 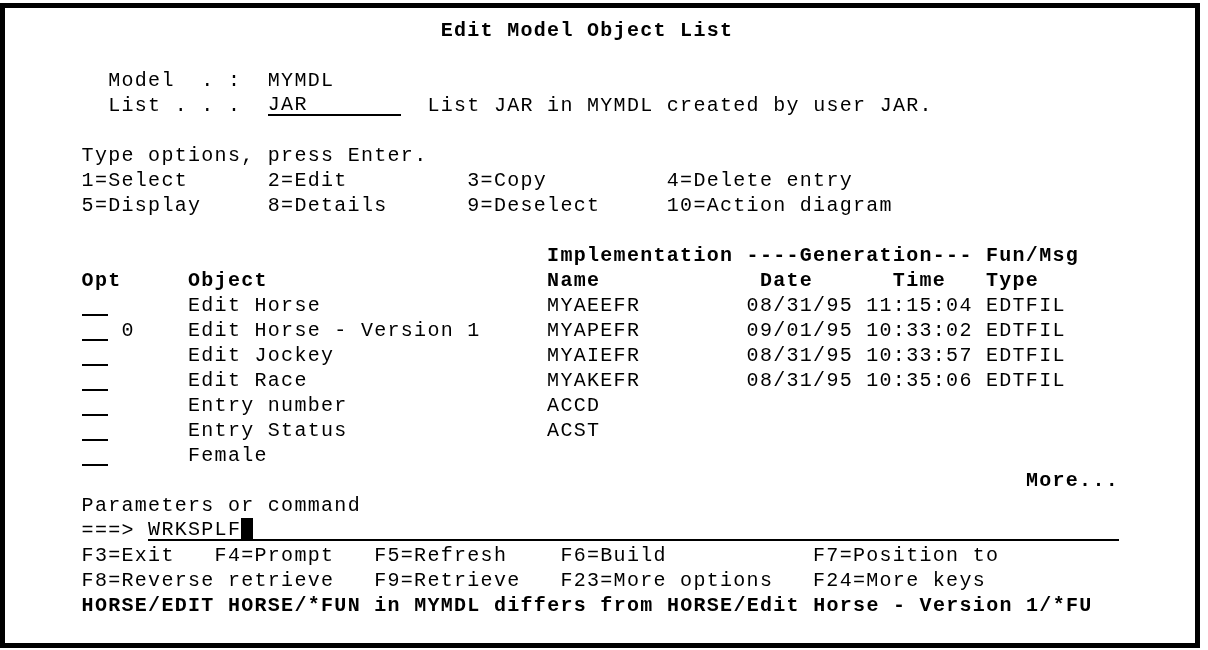 What do you see at coordinates (574, 280) in the screenshot?
I see `column-heading: Name` at bounding box center [574, 280].